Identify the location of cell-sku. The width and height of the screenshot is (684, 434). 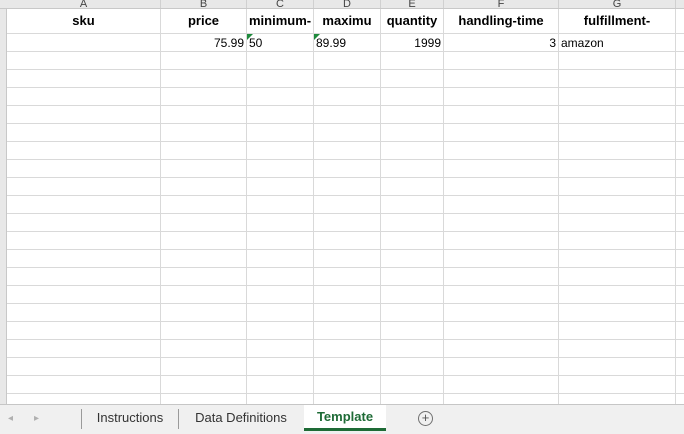
(84, 42).